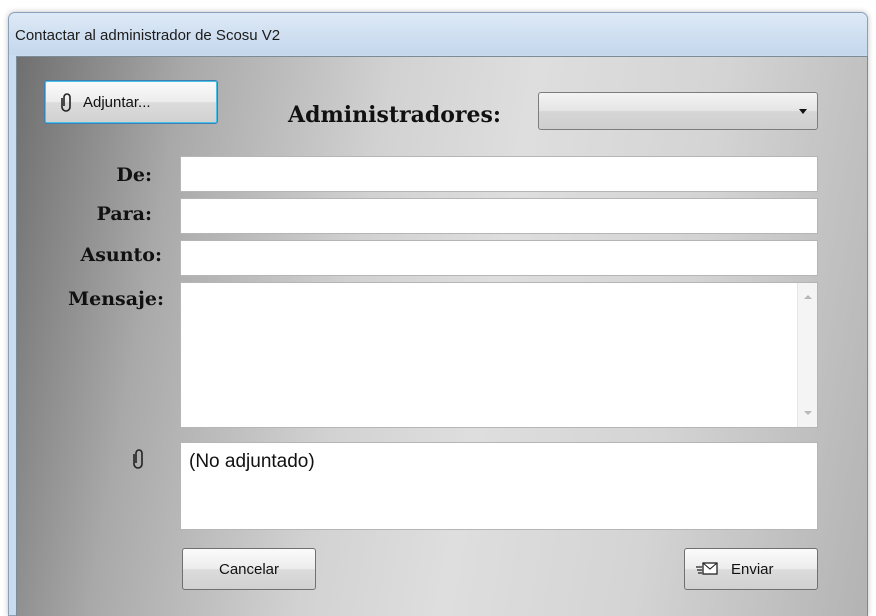 The image size is (876, 616). I want to click on cancel-button: Cancelar, so click(249, 569).